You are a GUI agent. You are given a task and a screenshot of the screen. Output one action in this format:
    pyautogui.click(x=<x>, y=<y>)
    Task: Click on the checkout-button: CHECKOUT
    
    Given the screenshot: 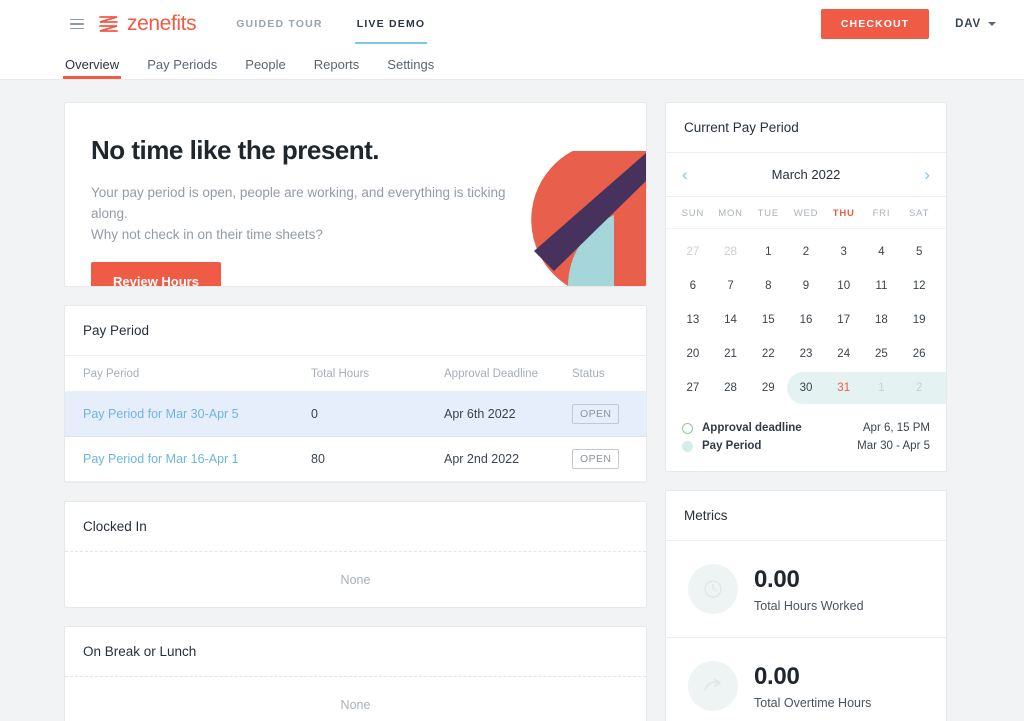 What is the action you would take?
    pyautogui.click(x=875, y=24)
    